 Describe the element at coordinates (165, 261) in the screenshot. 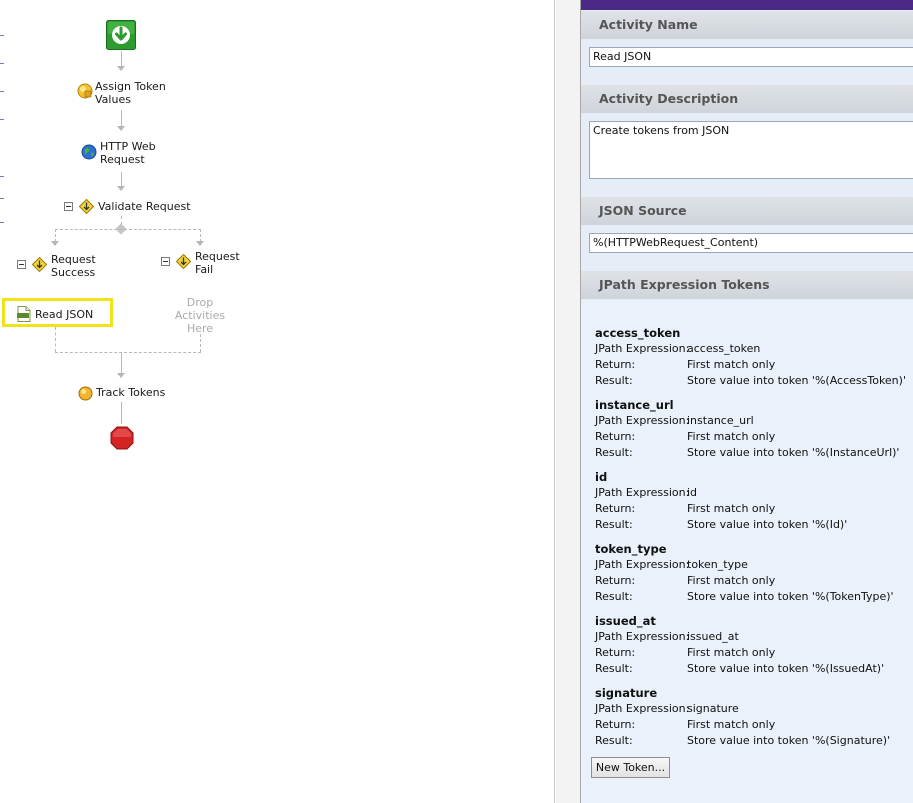

I see `collapse-toggle-fail` at that location.